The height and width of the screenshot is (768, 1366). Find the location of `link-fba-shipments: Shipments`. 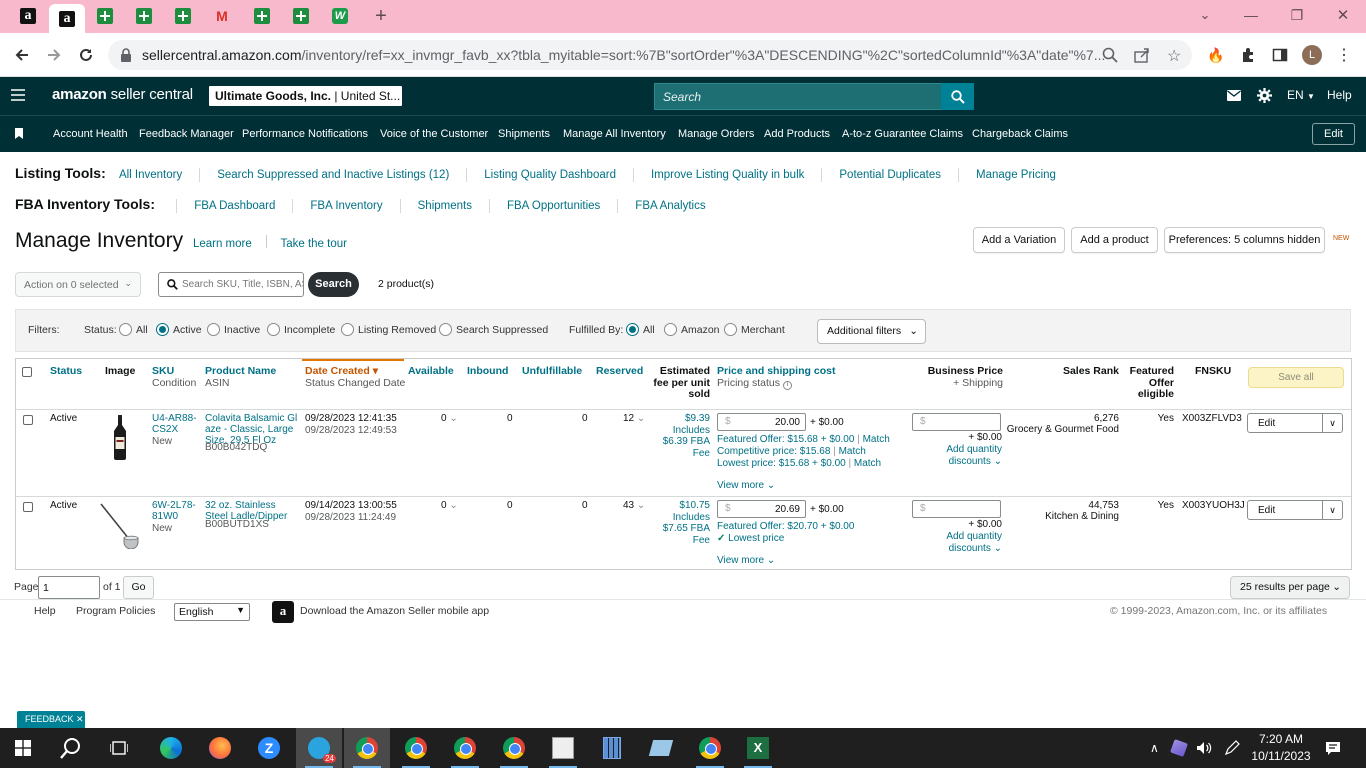

link-fba-shipments: Shipments is located at coordinates (445, 206).